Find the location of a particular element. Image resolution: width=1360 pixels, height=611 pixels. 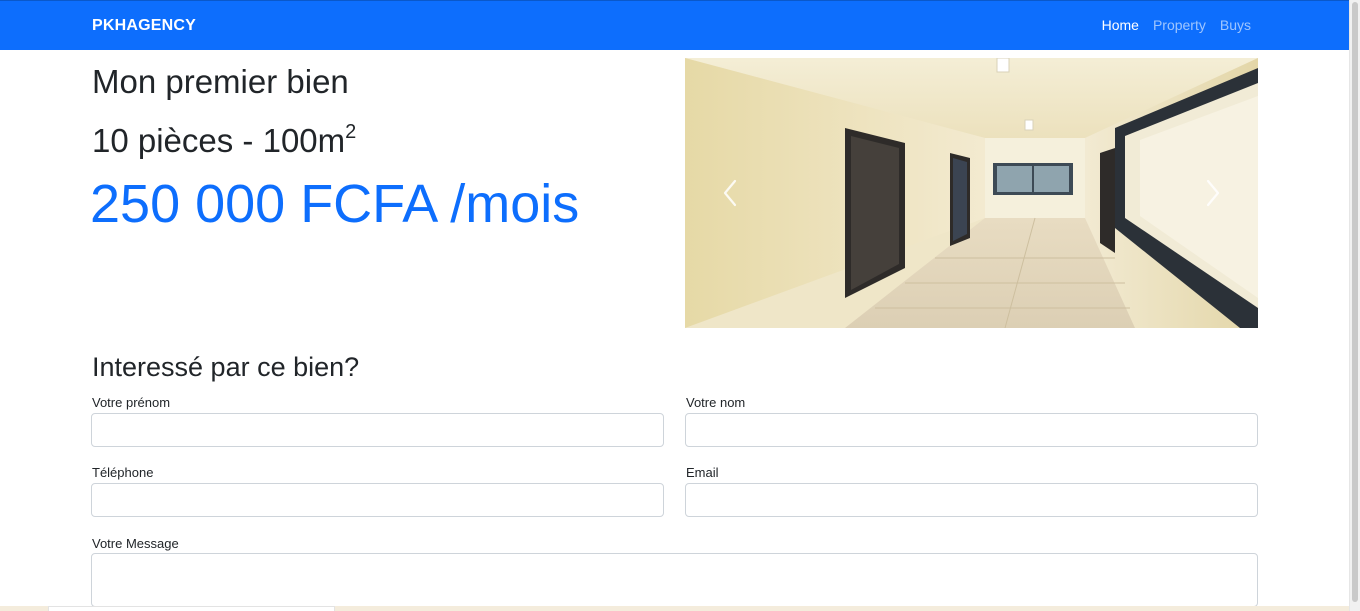

brand-logo: PKHAGENCY is located at coordinates (144, 26).